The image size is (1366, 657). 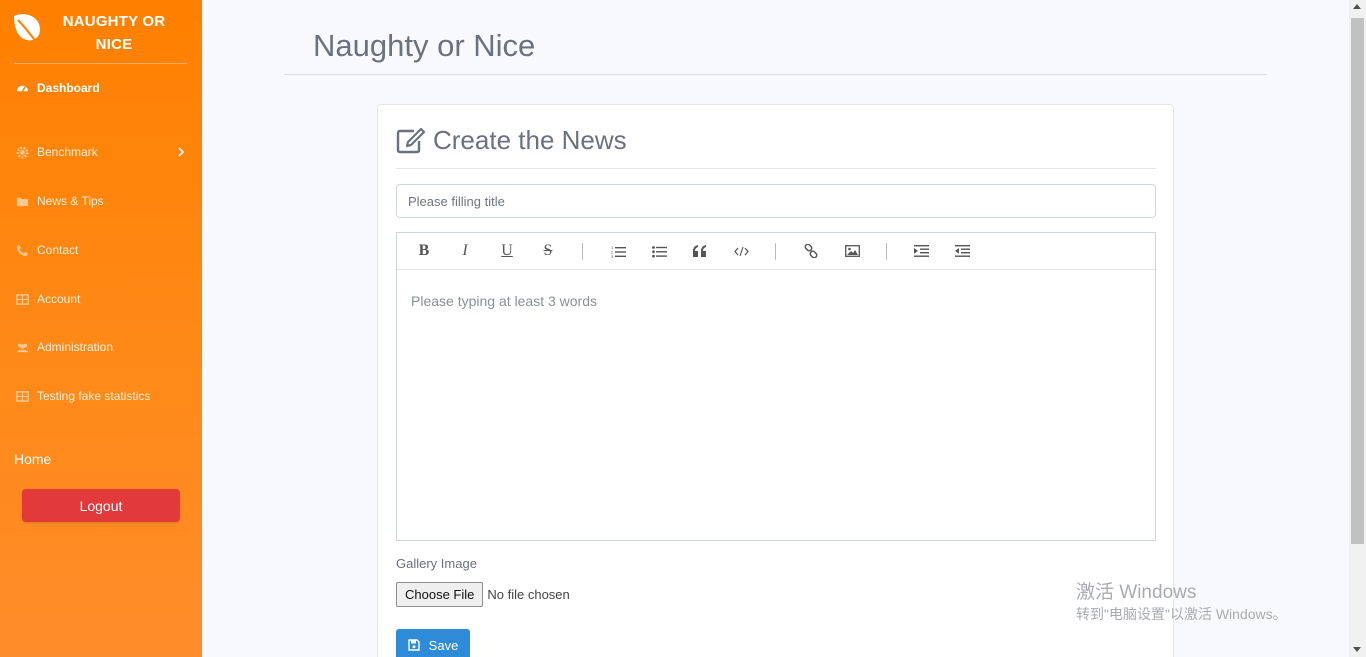 I want to click on logout-button: Logout, so click(x=101, y=505).